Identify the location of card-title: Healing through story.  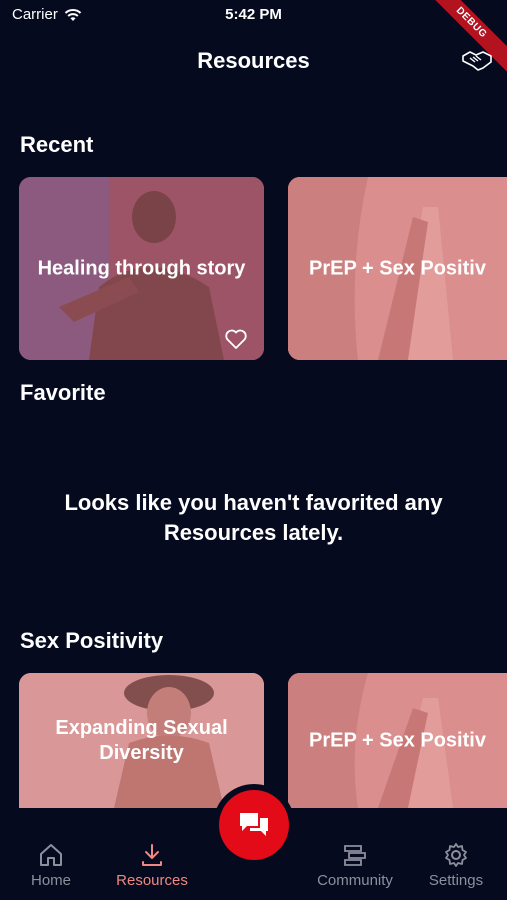
(141, 268).